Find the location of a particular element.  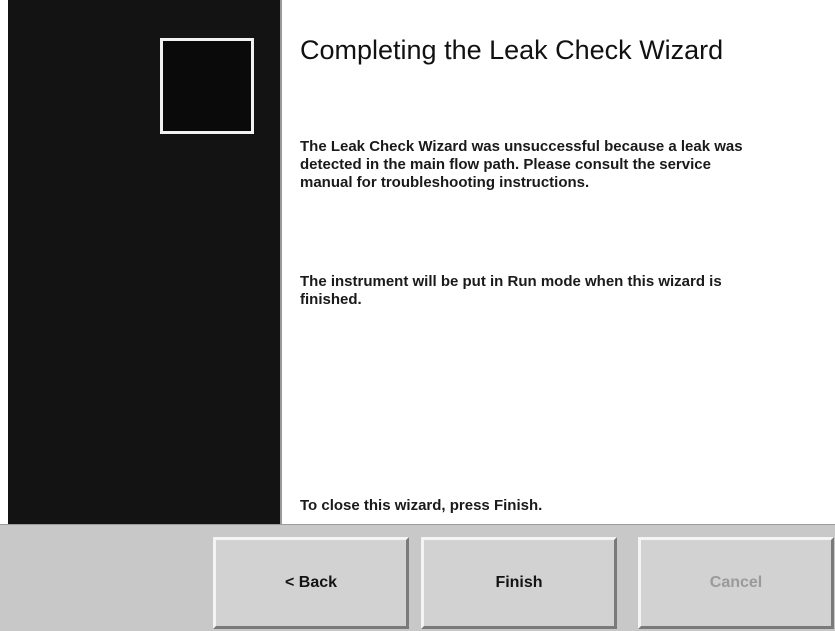

wizard-logo-icon is located at coordinates (207, 86).